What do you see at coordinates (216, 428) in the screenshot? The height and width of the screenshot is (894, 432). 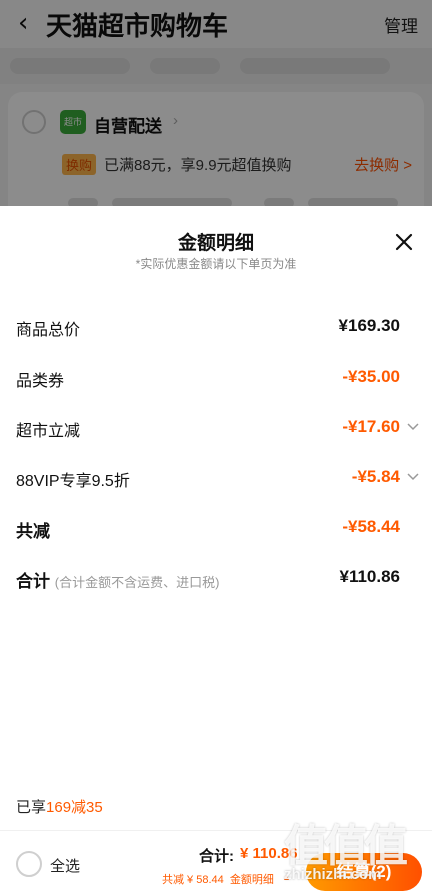 I see `row-supermarket-discount: 超市立减 -¥17.60` at bounding box center [216, 428].